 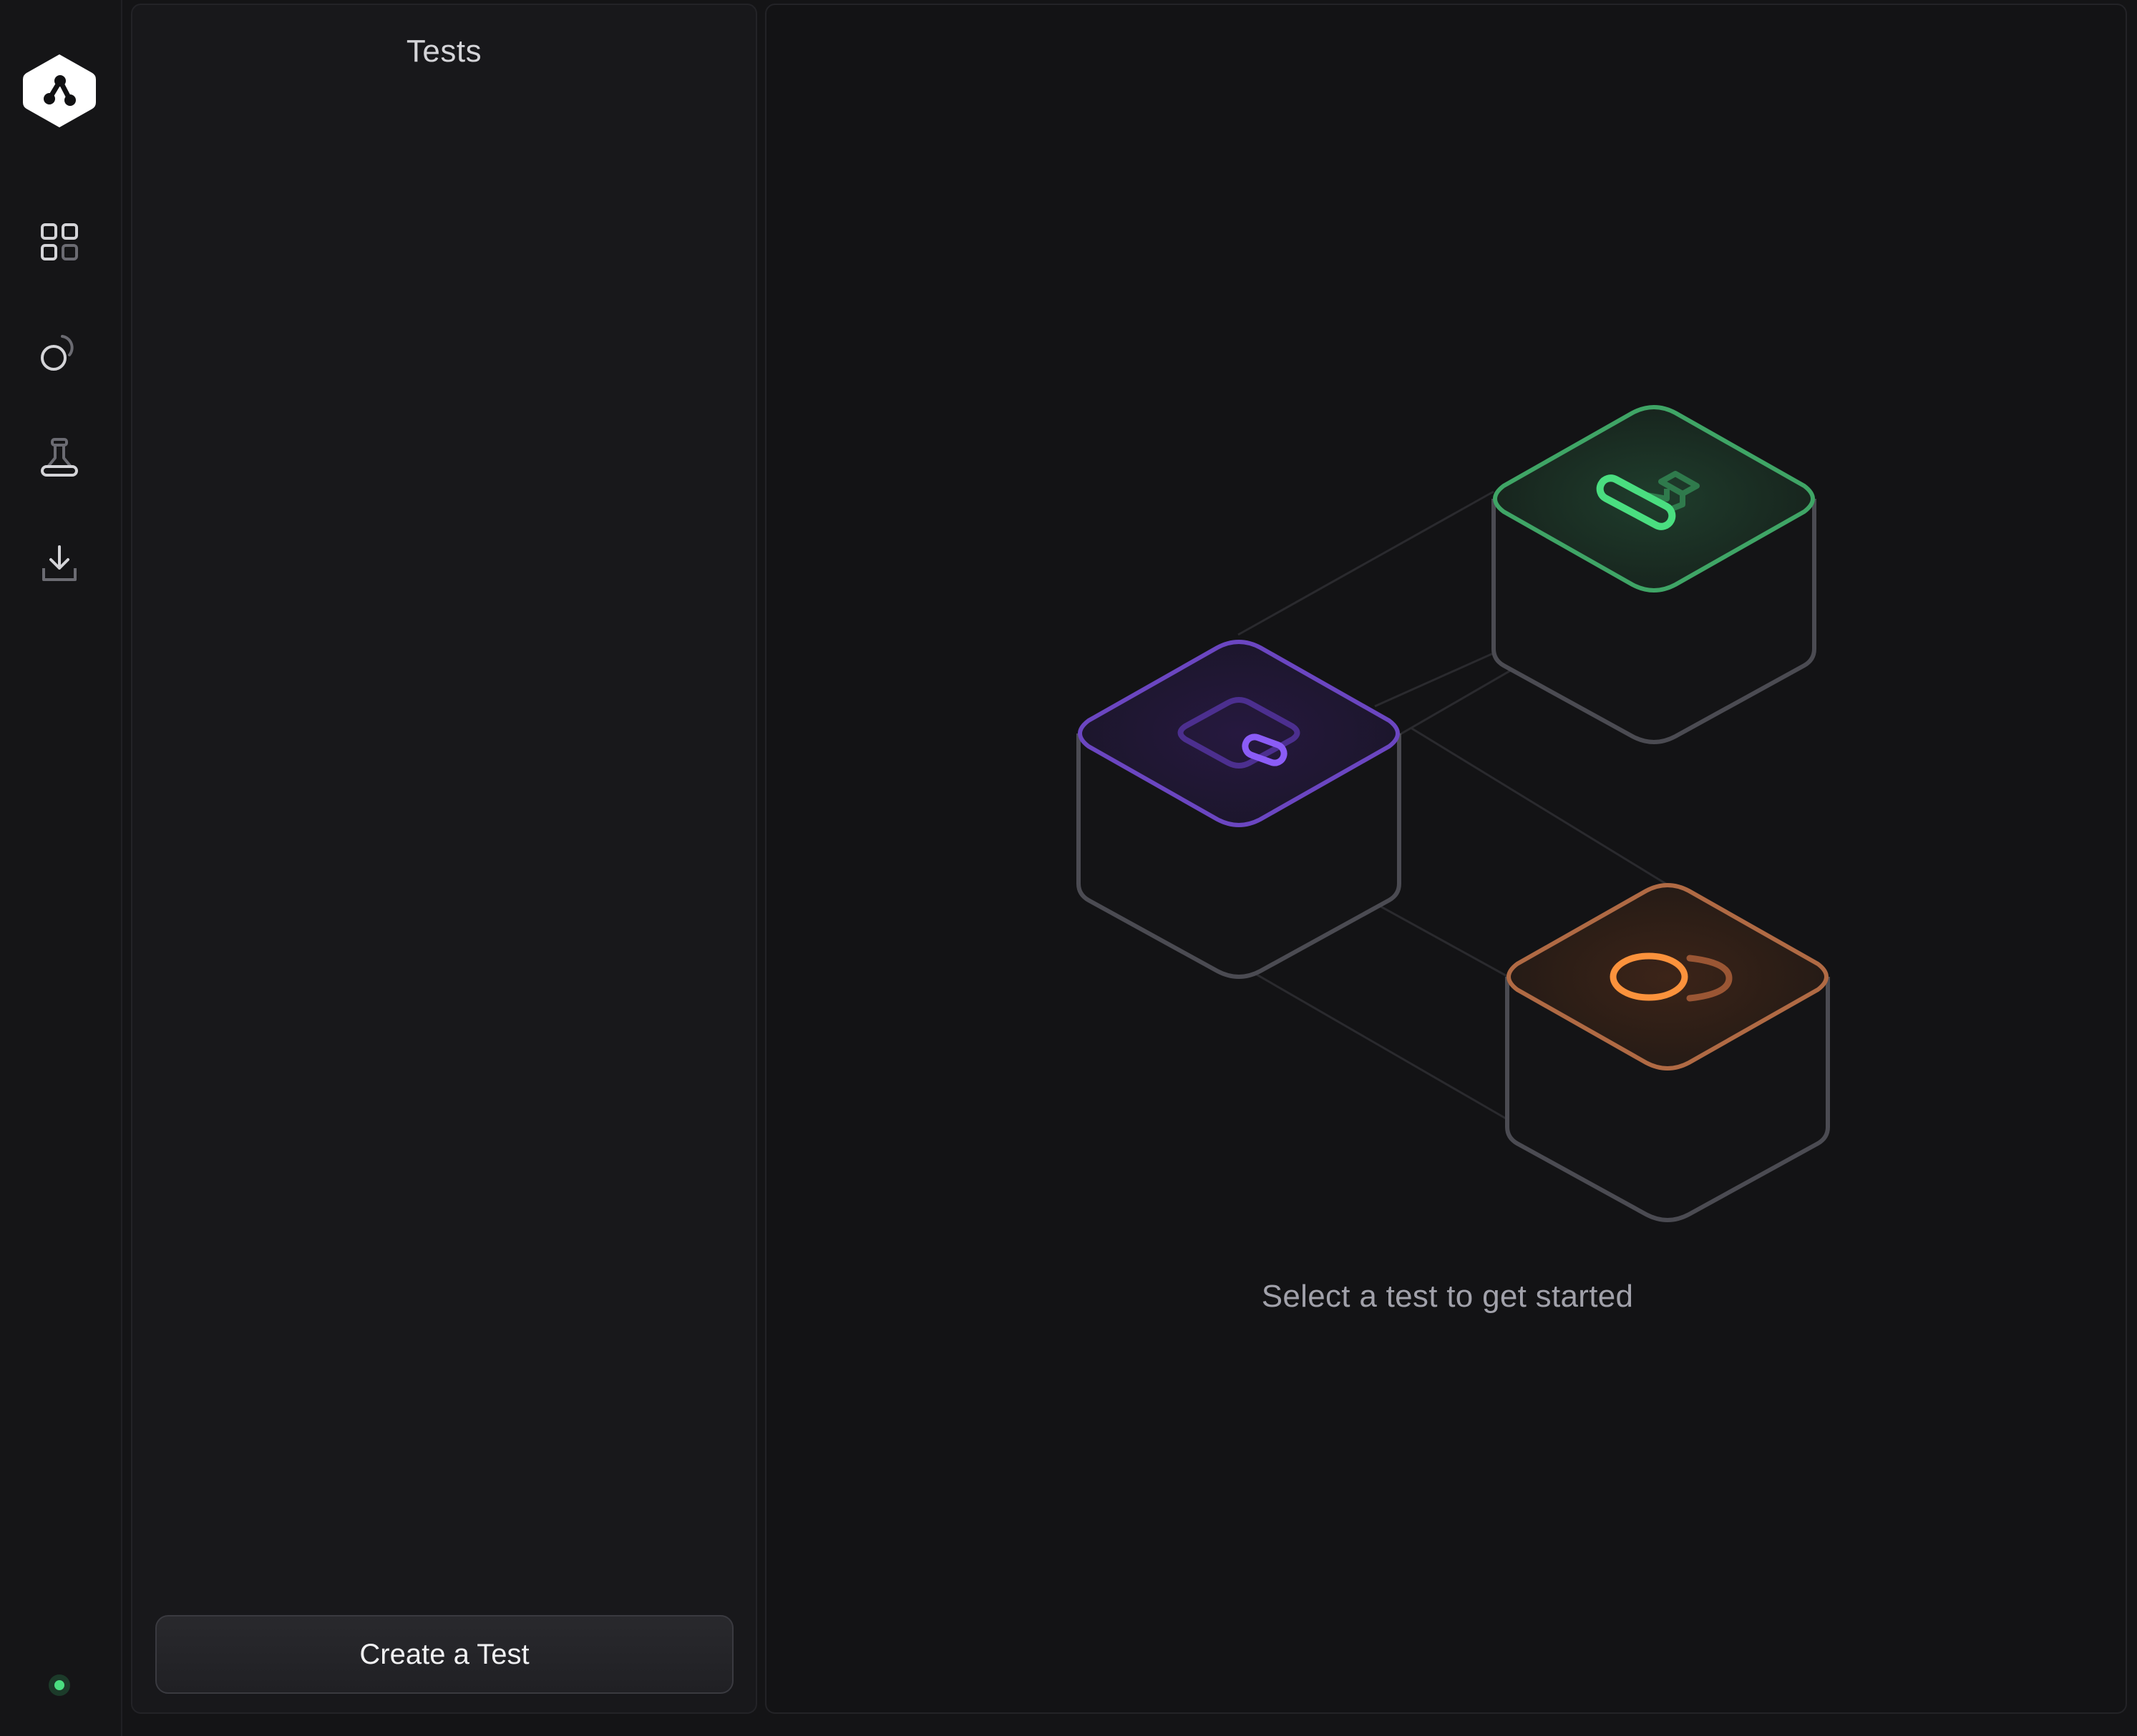 What do you see at coordinates (61, 868) in the screenshot?
I see `nav-rail` at bounding box center [61, 868].